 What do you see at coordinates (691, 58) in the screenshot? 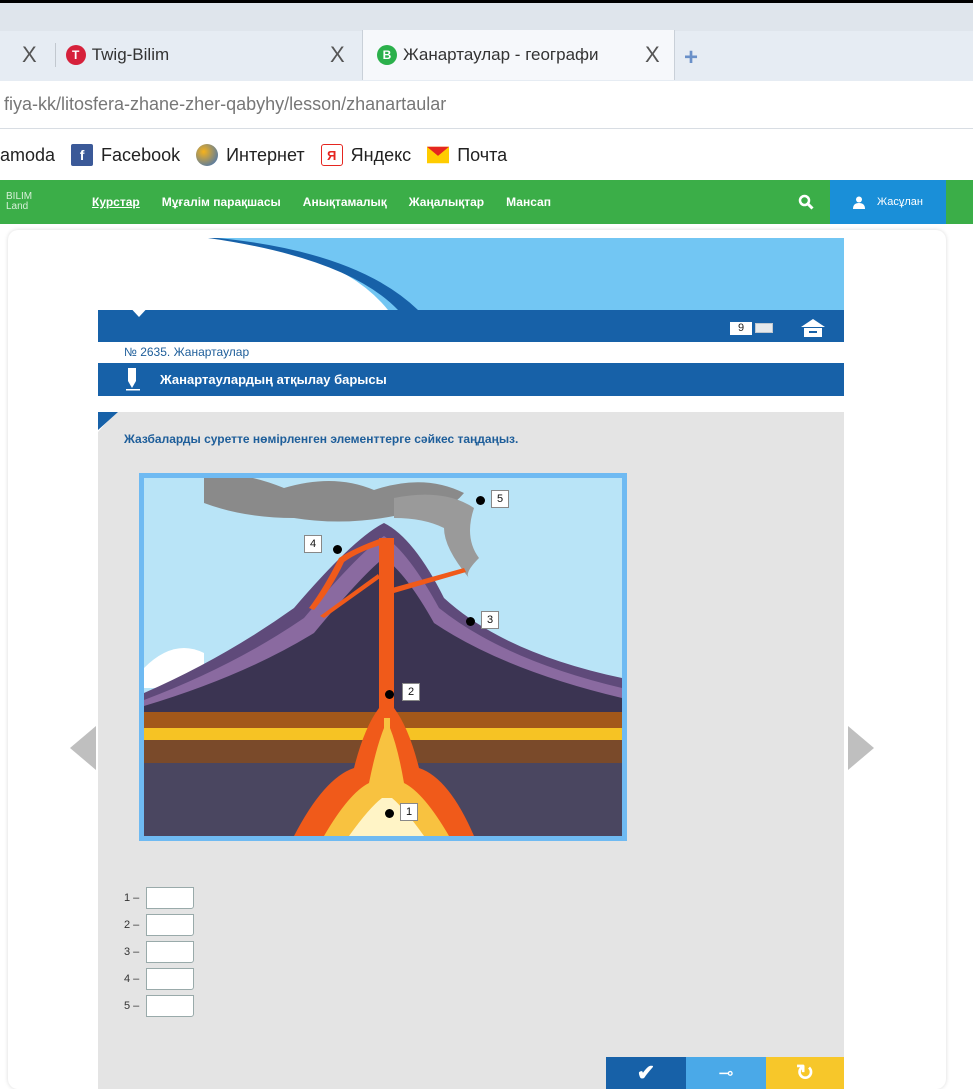
I see `new-tab-button: +` at bounding box center [691, 58].